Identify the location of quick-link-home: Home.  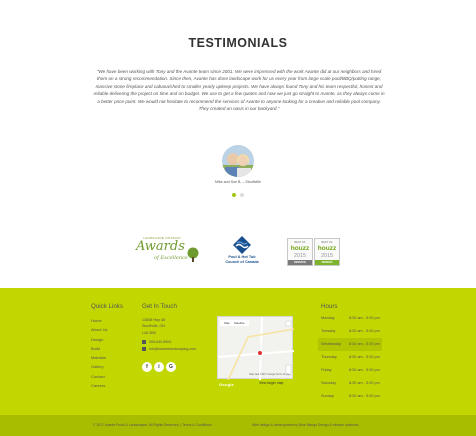
(96, 320).